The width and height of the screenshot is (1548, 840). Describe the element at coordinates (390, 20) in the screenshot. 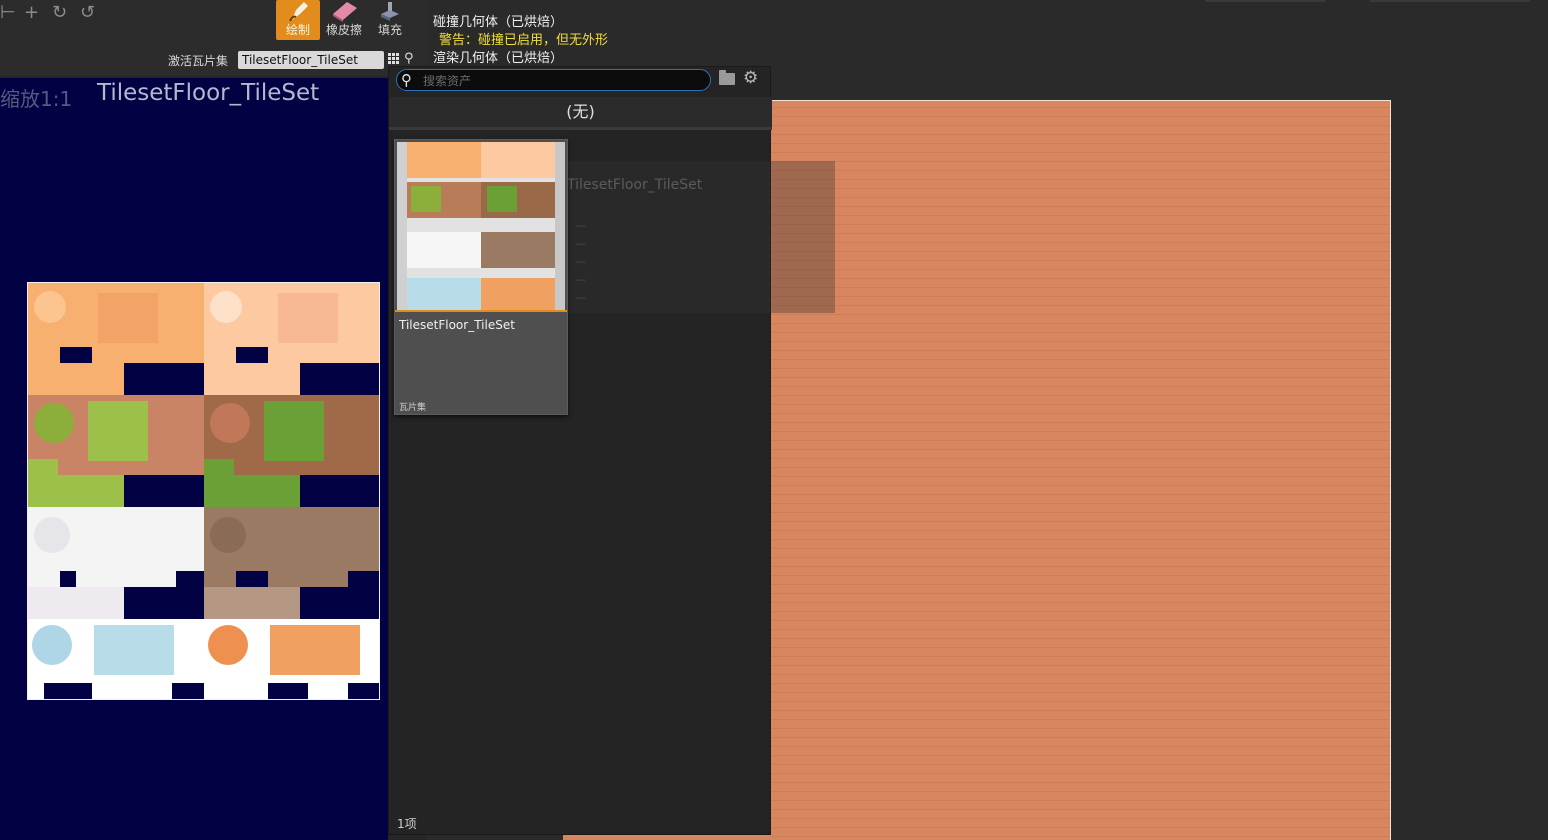

I see `fill-tool-button: 填充` at that location.